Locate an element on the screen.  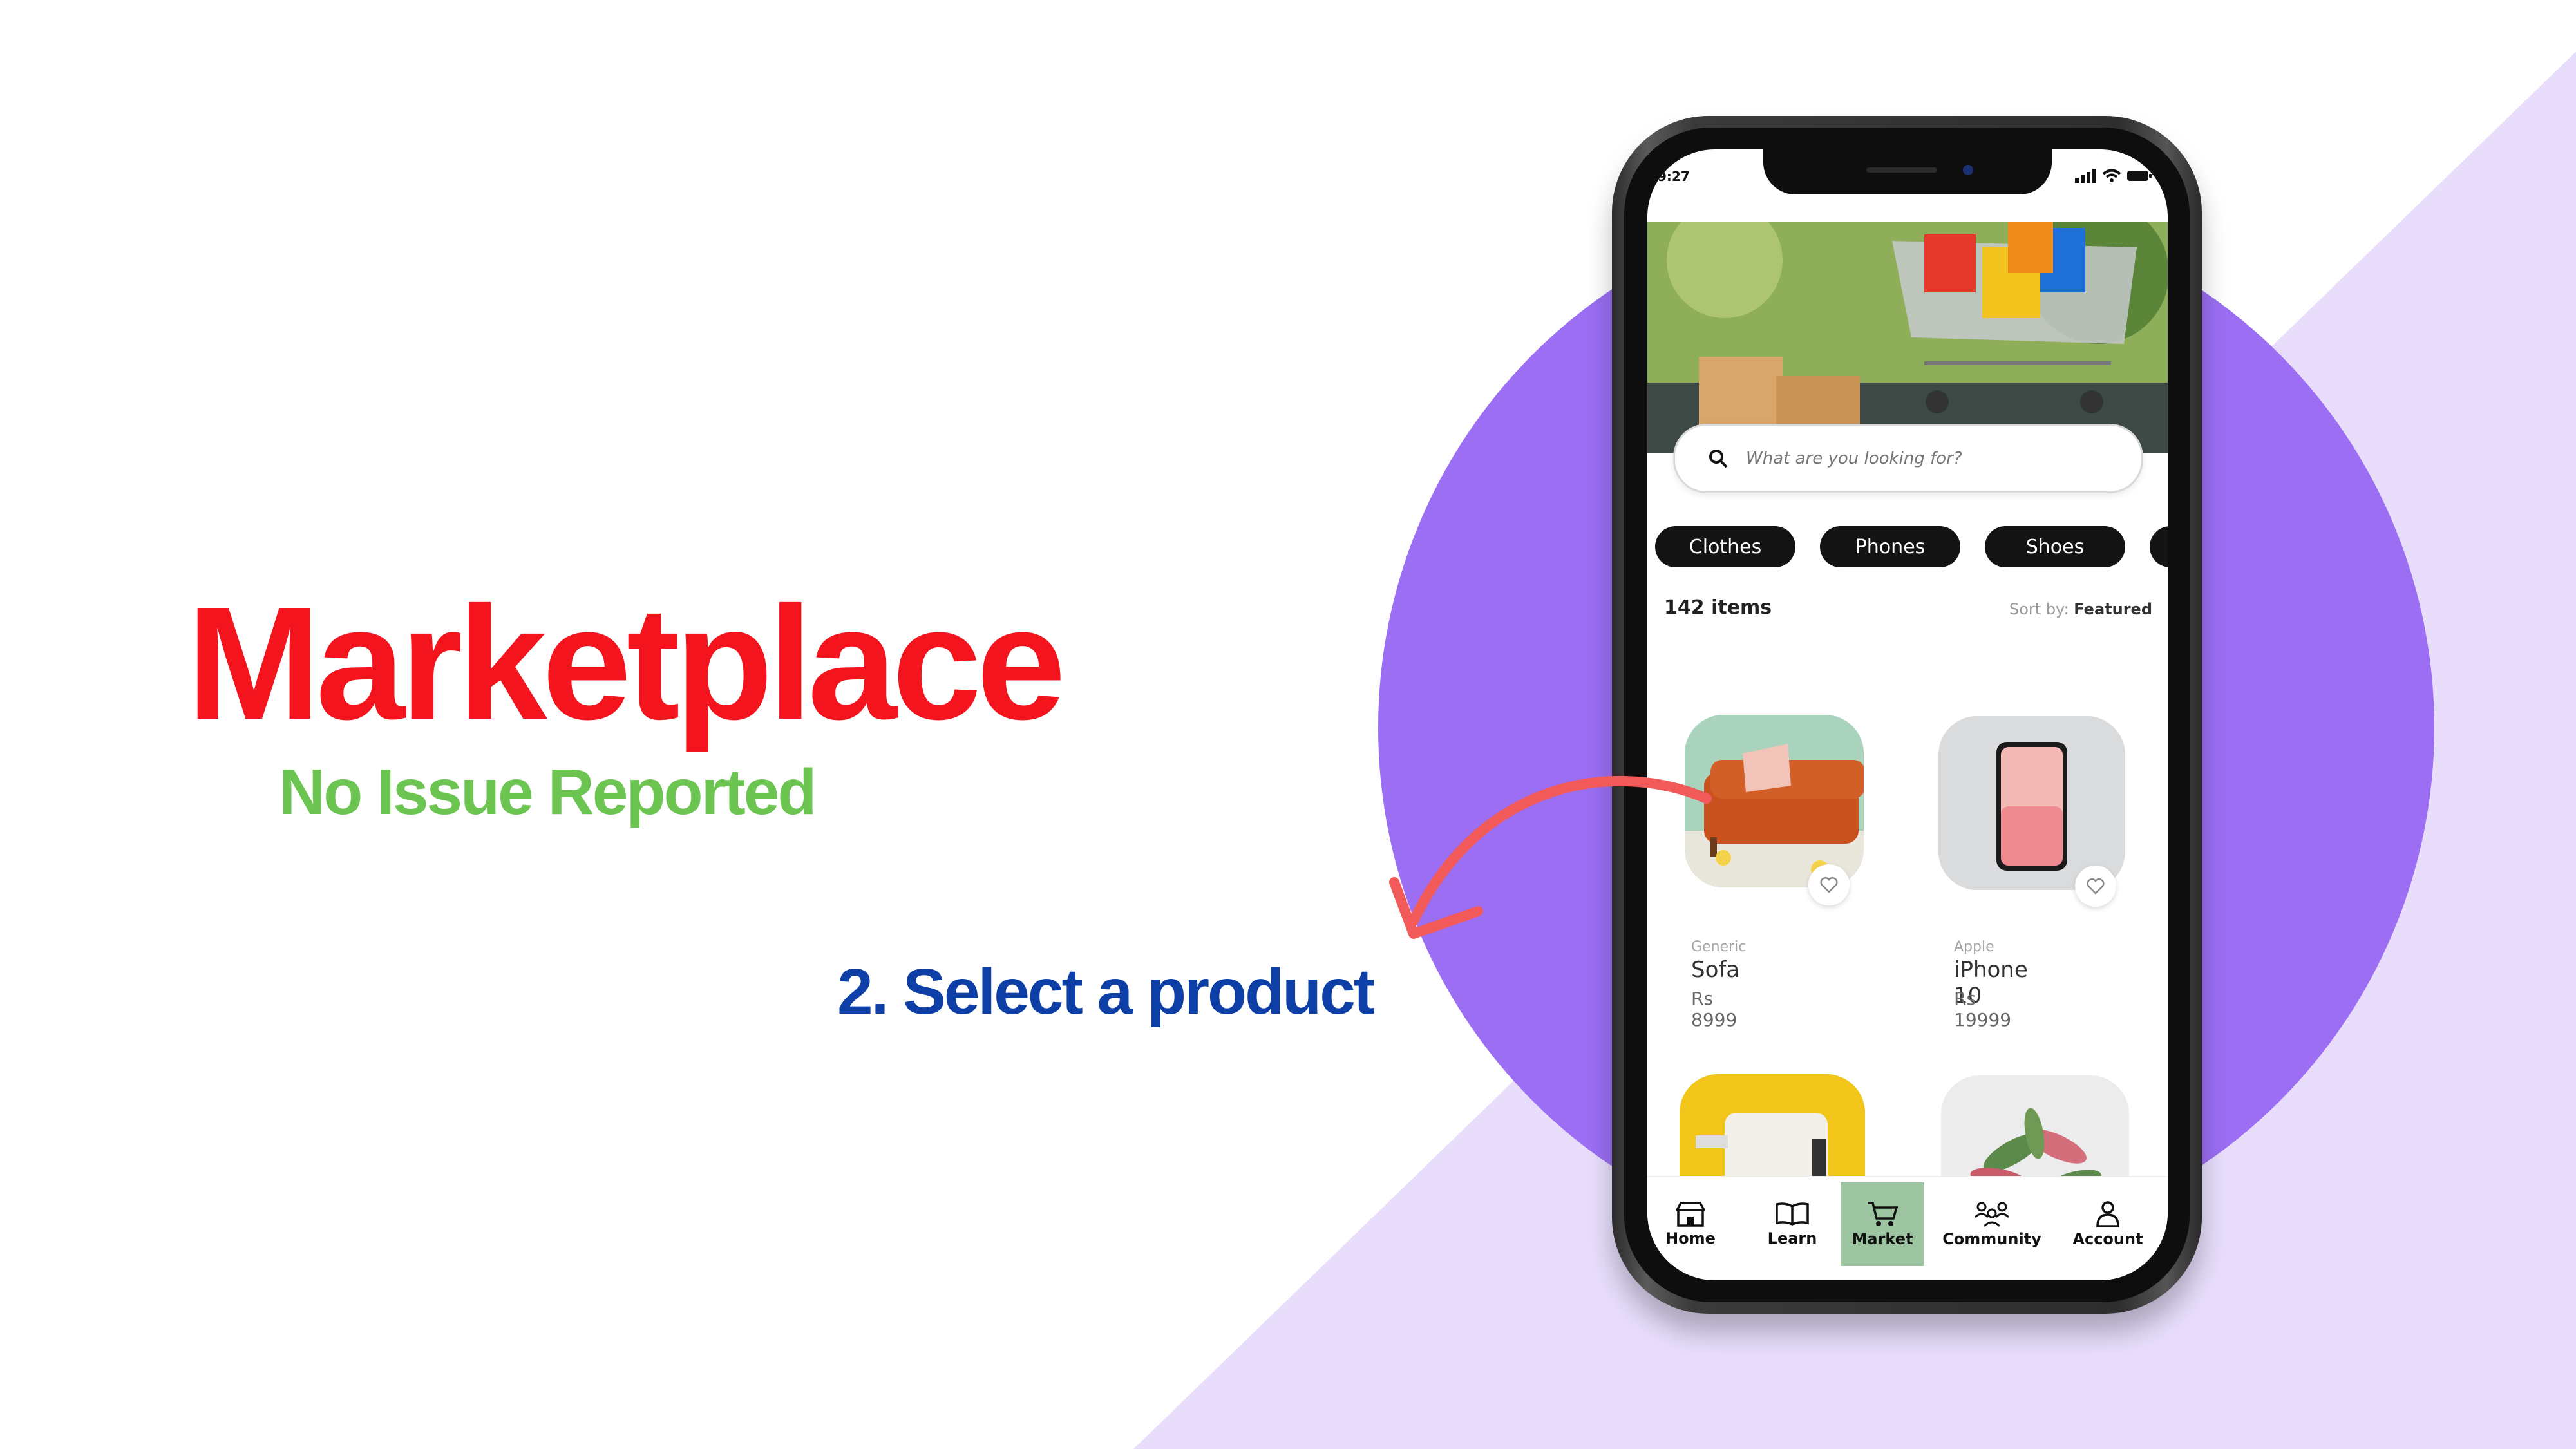
product-price: Rs 8999 is located at coordinates (1715, 1009).